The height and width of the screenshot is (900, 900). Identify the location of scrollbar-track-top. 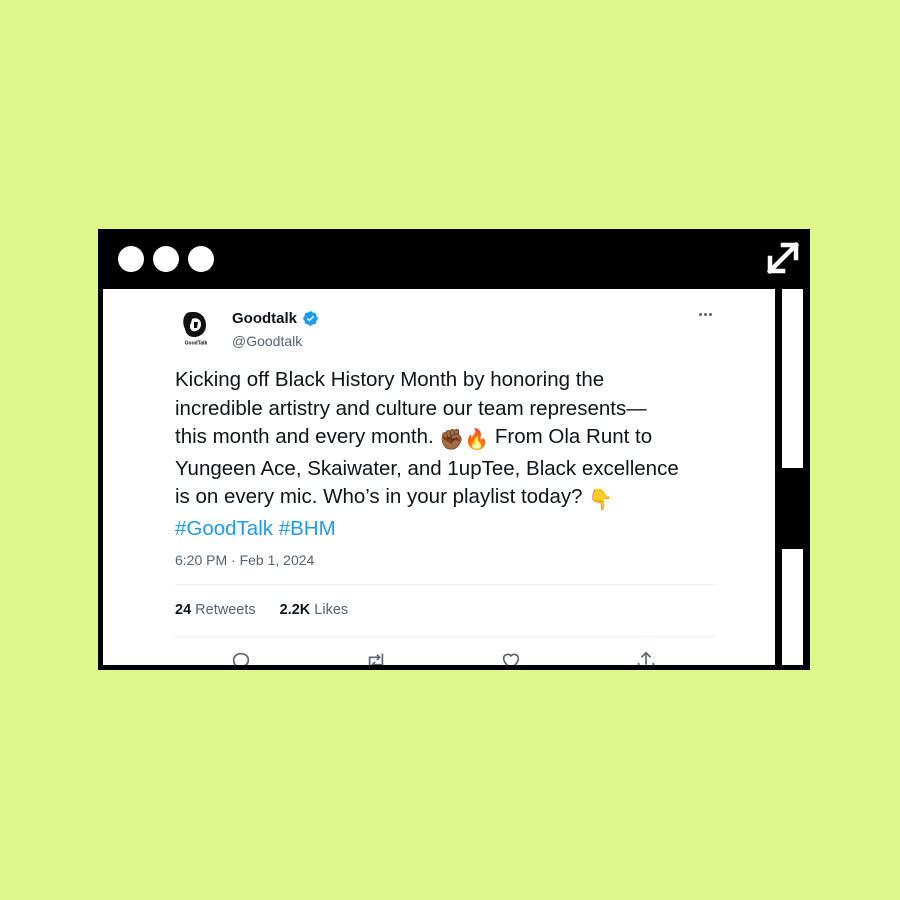
(792, 378).